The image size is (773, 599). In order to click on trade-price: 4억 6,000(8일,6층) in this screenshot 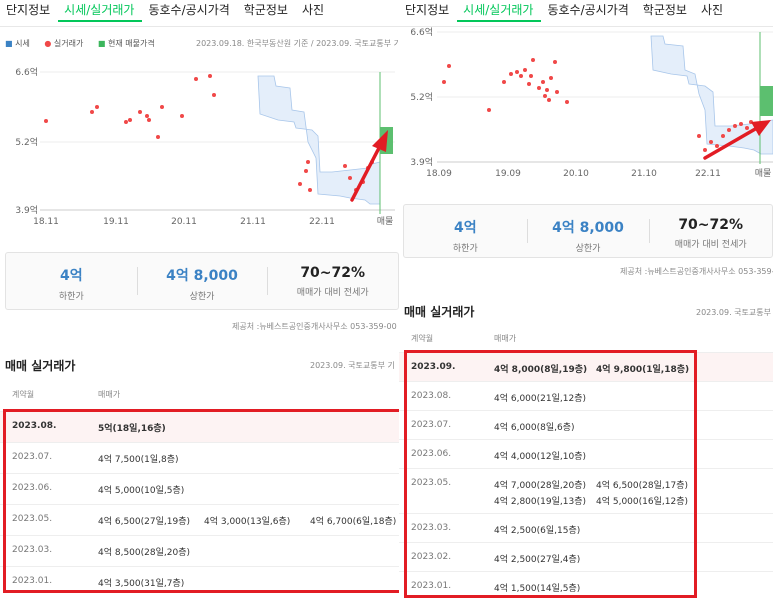, I will do `click(534, 428)`.